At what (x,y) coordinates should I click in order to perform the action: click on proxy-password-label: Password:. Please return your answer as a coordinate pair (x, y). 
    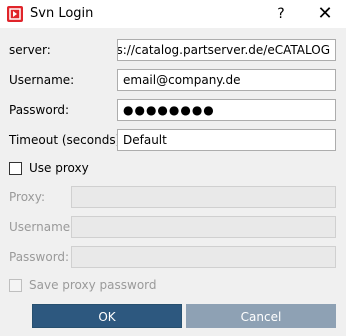
    Looking at the image, I should click on (39, 257).